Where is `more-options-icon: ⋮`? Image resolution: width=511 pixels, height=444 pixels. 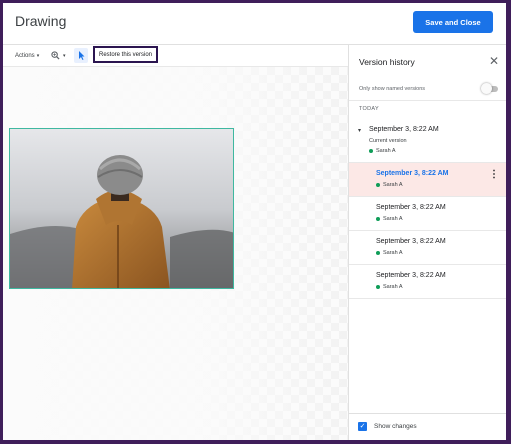 more-options-icon: ⋮ is located at coordinates (494, 175).